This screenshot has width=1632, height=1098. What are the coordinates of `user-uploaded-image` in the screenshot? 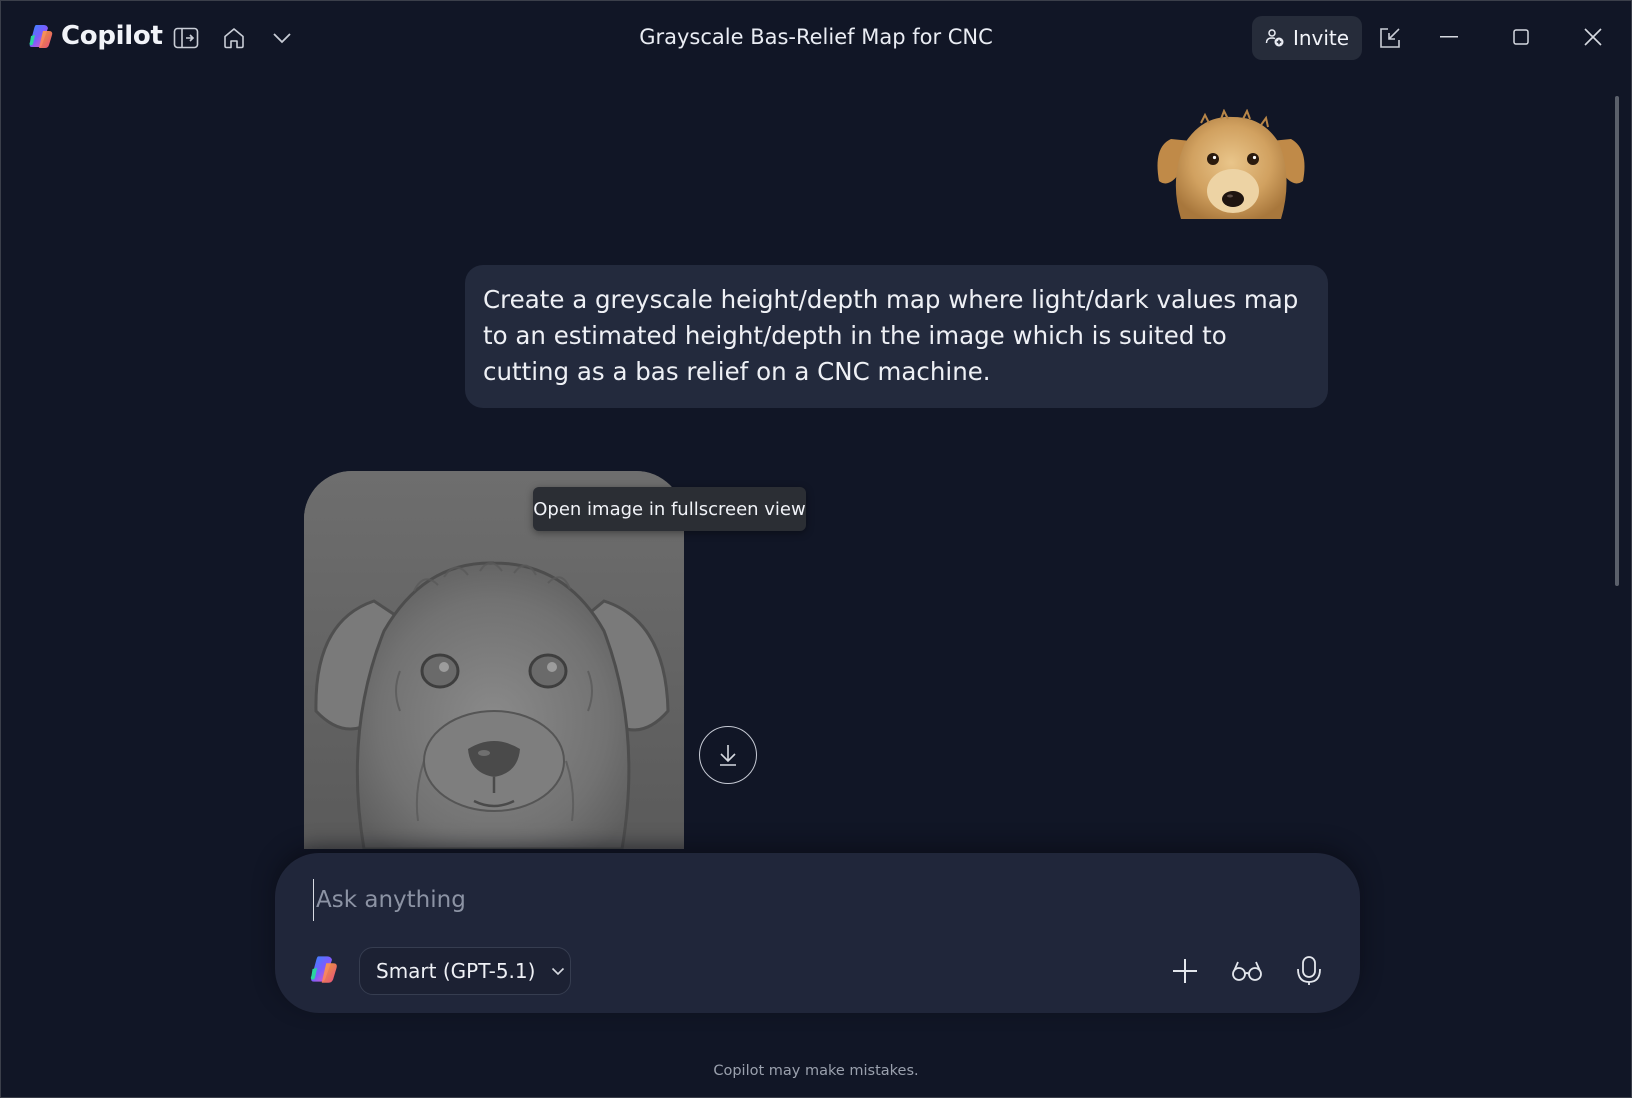 It's located at (1231, 163).